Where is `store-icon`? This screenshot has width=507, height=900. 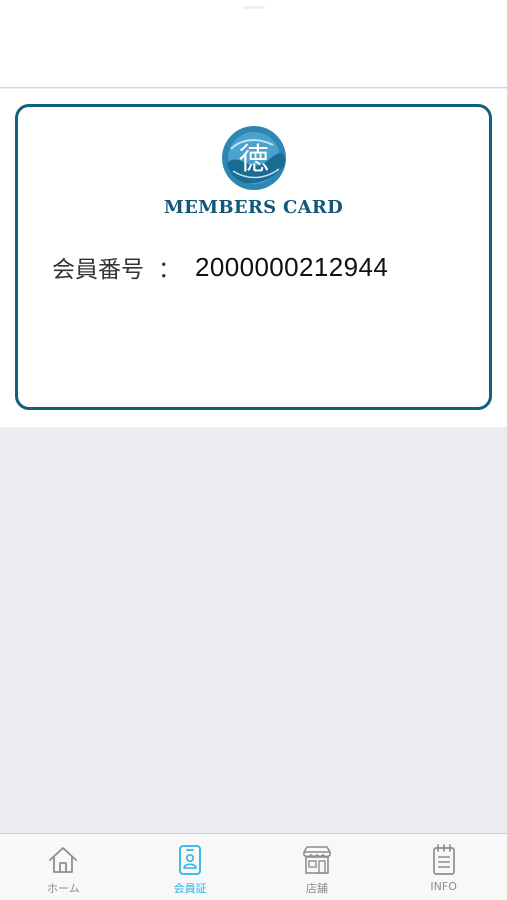 store-icon is located at coordinates (317, 860).